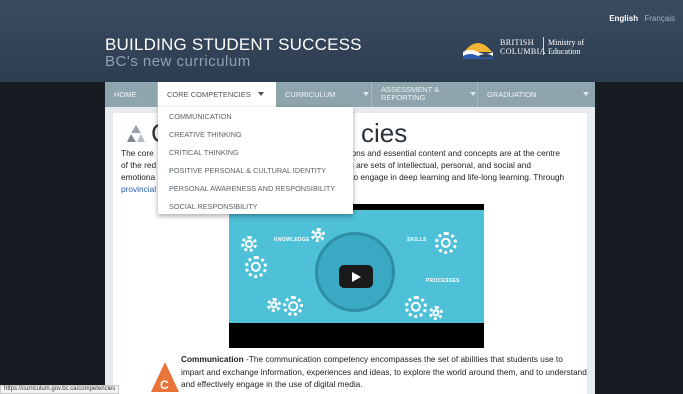 This screenshot has width=683, height=394. Describe the element at coordinates (659, 18) in the screenshot. I see `lang-french-link: Français` at that location.